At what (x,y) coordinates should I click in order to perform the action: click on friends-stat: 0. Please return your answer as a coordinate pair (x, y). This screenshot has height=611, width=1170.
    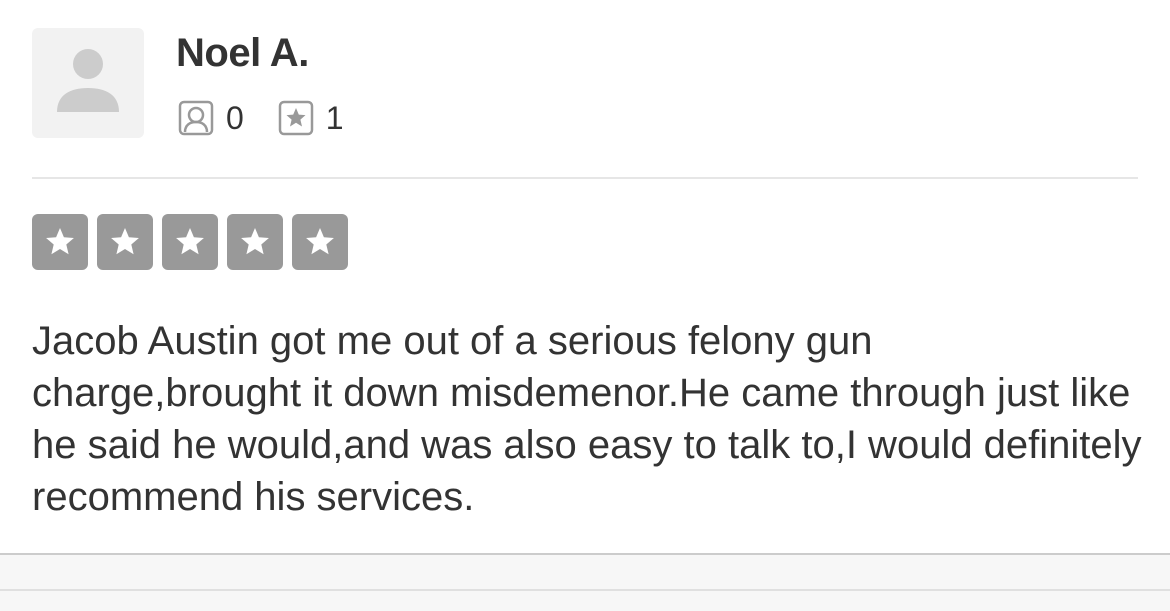
    Looking at the image, I should click on (211, 118).